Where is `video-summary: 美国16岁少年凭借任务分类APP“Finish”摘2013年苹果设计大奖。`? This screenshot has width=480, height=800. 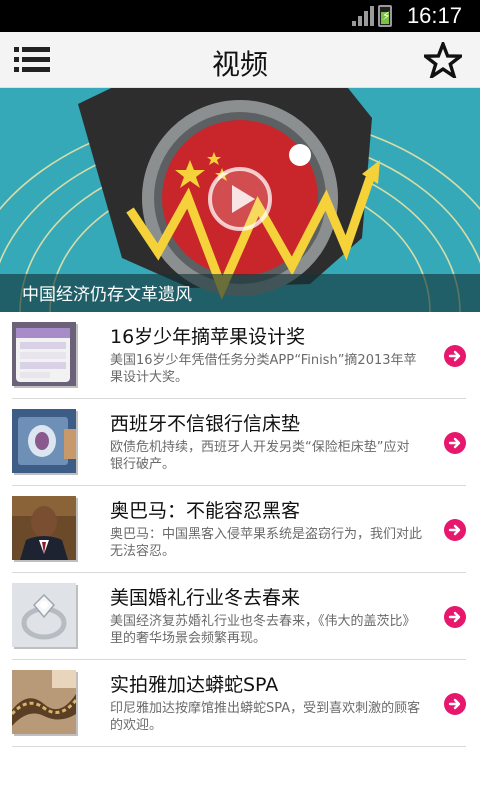 video-summary: 美国16岁少年凭借任务分类APP“Finish”摘2013年苹果设计大奖。 is located at coordinates (263, 369).